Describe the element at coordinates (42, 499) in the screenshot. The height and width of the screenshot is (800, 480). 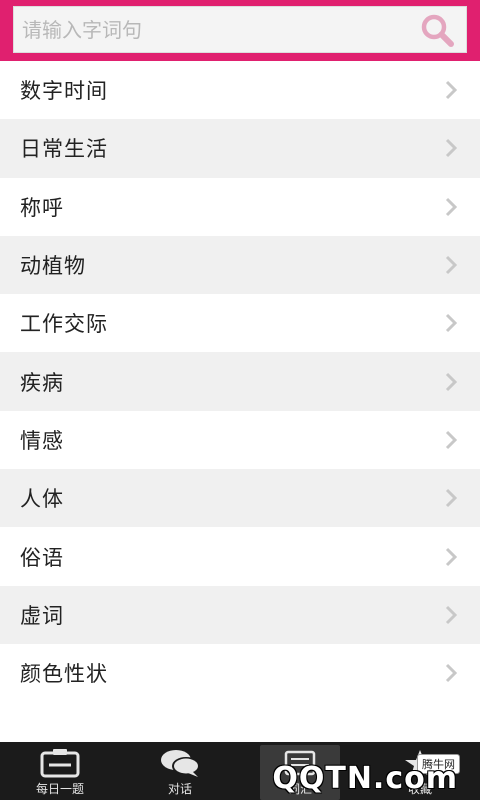
I see `category-label: 人体` at that location.